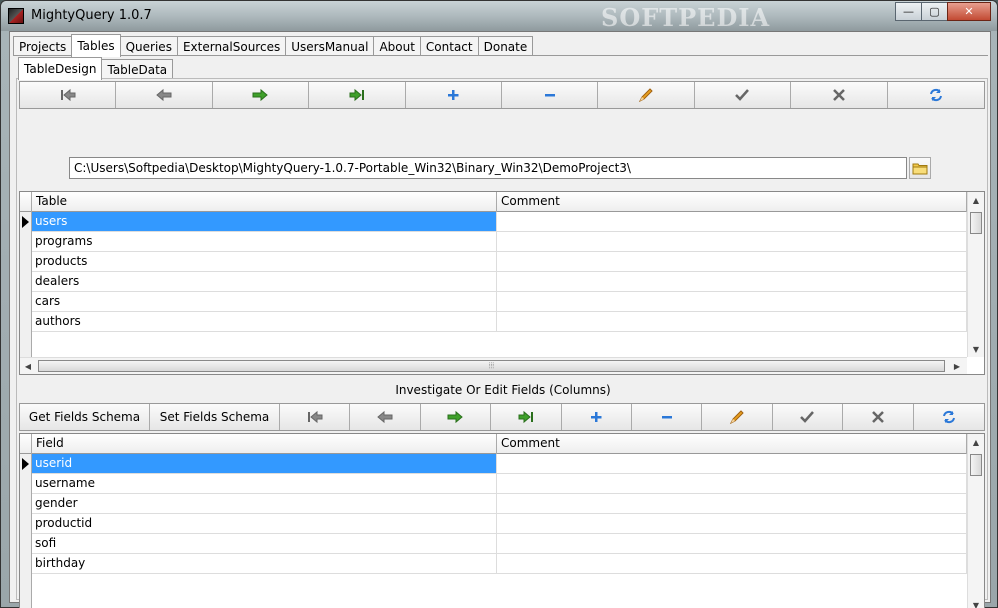 The width and height of the screenshot is (998, 608). Describe the element at coordinates (60, 68) in the screenshot. I see `subtab-tabledesign: TableDesign` at that location.